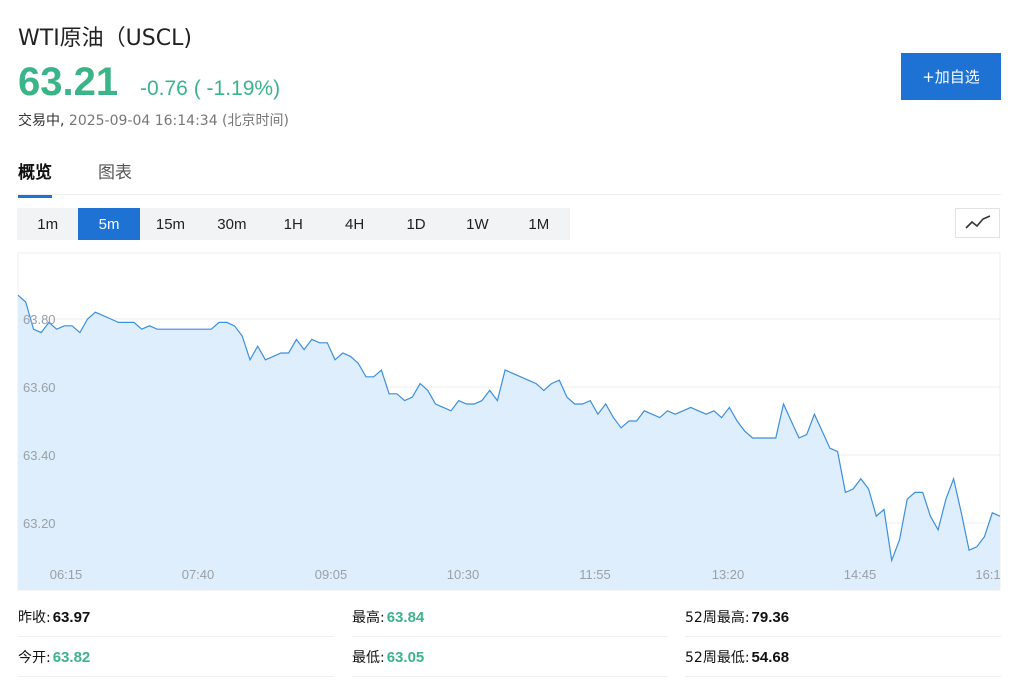 The width and height of the screenshot is (1024, 688). What do you see at coordinates (987, 574) in the screenshot?
I see `x-tick-label: 16:1` at bounding box center [987, 574].